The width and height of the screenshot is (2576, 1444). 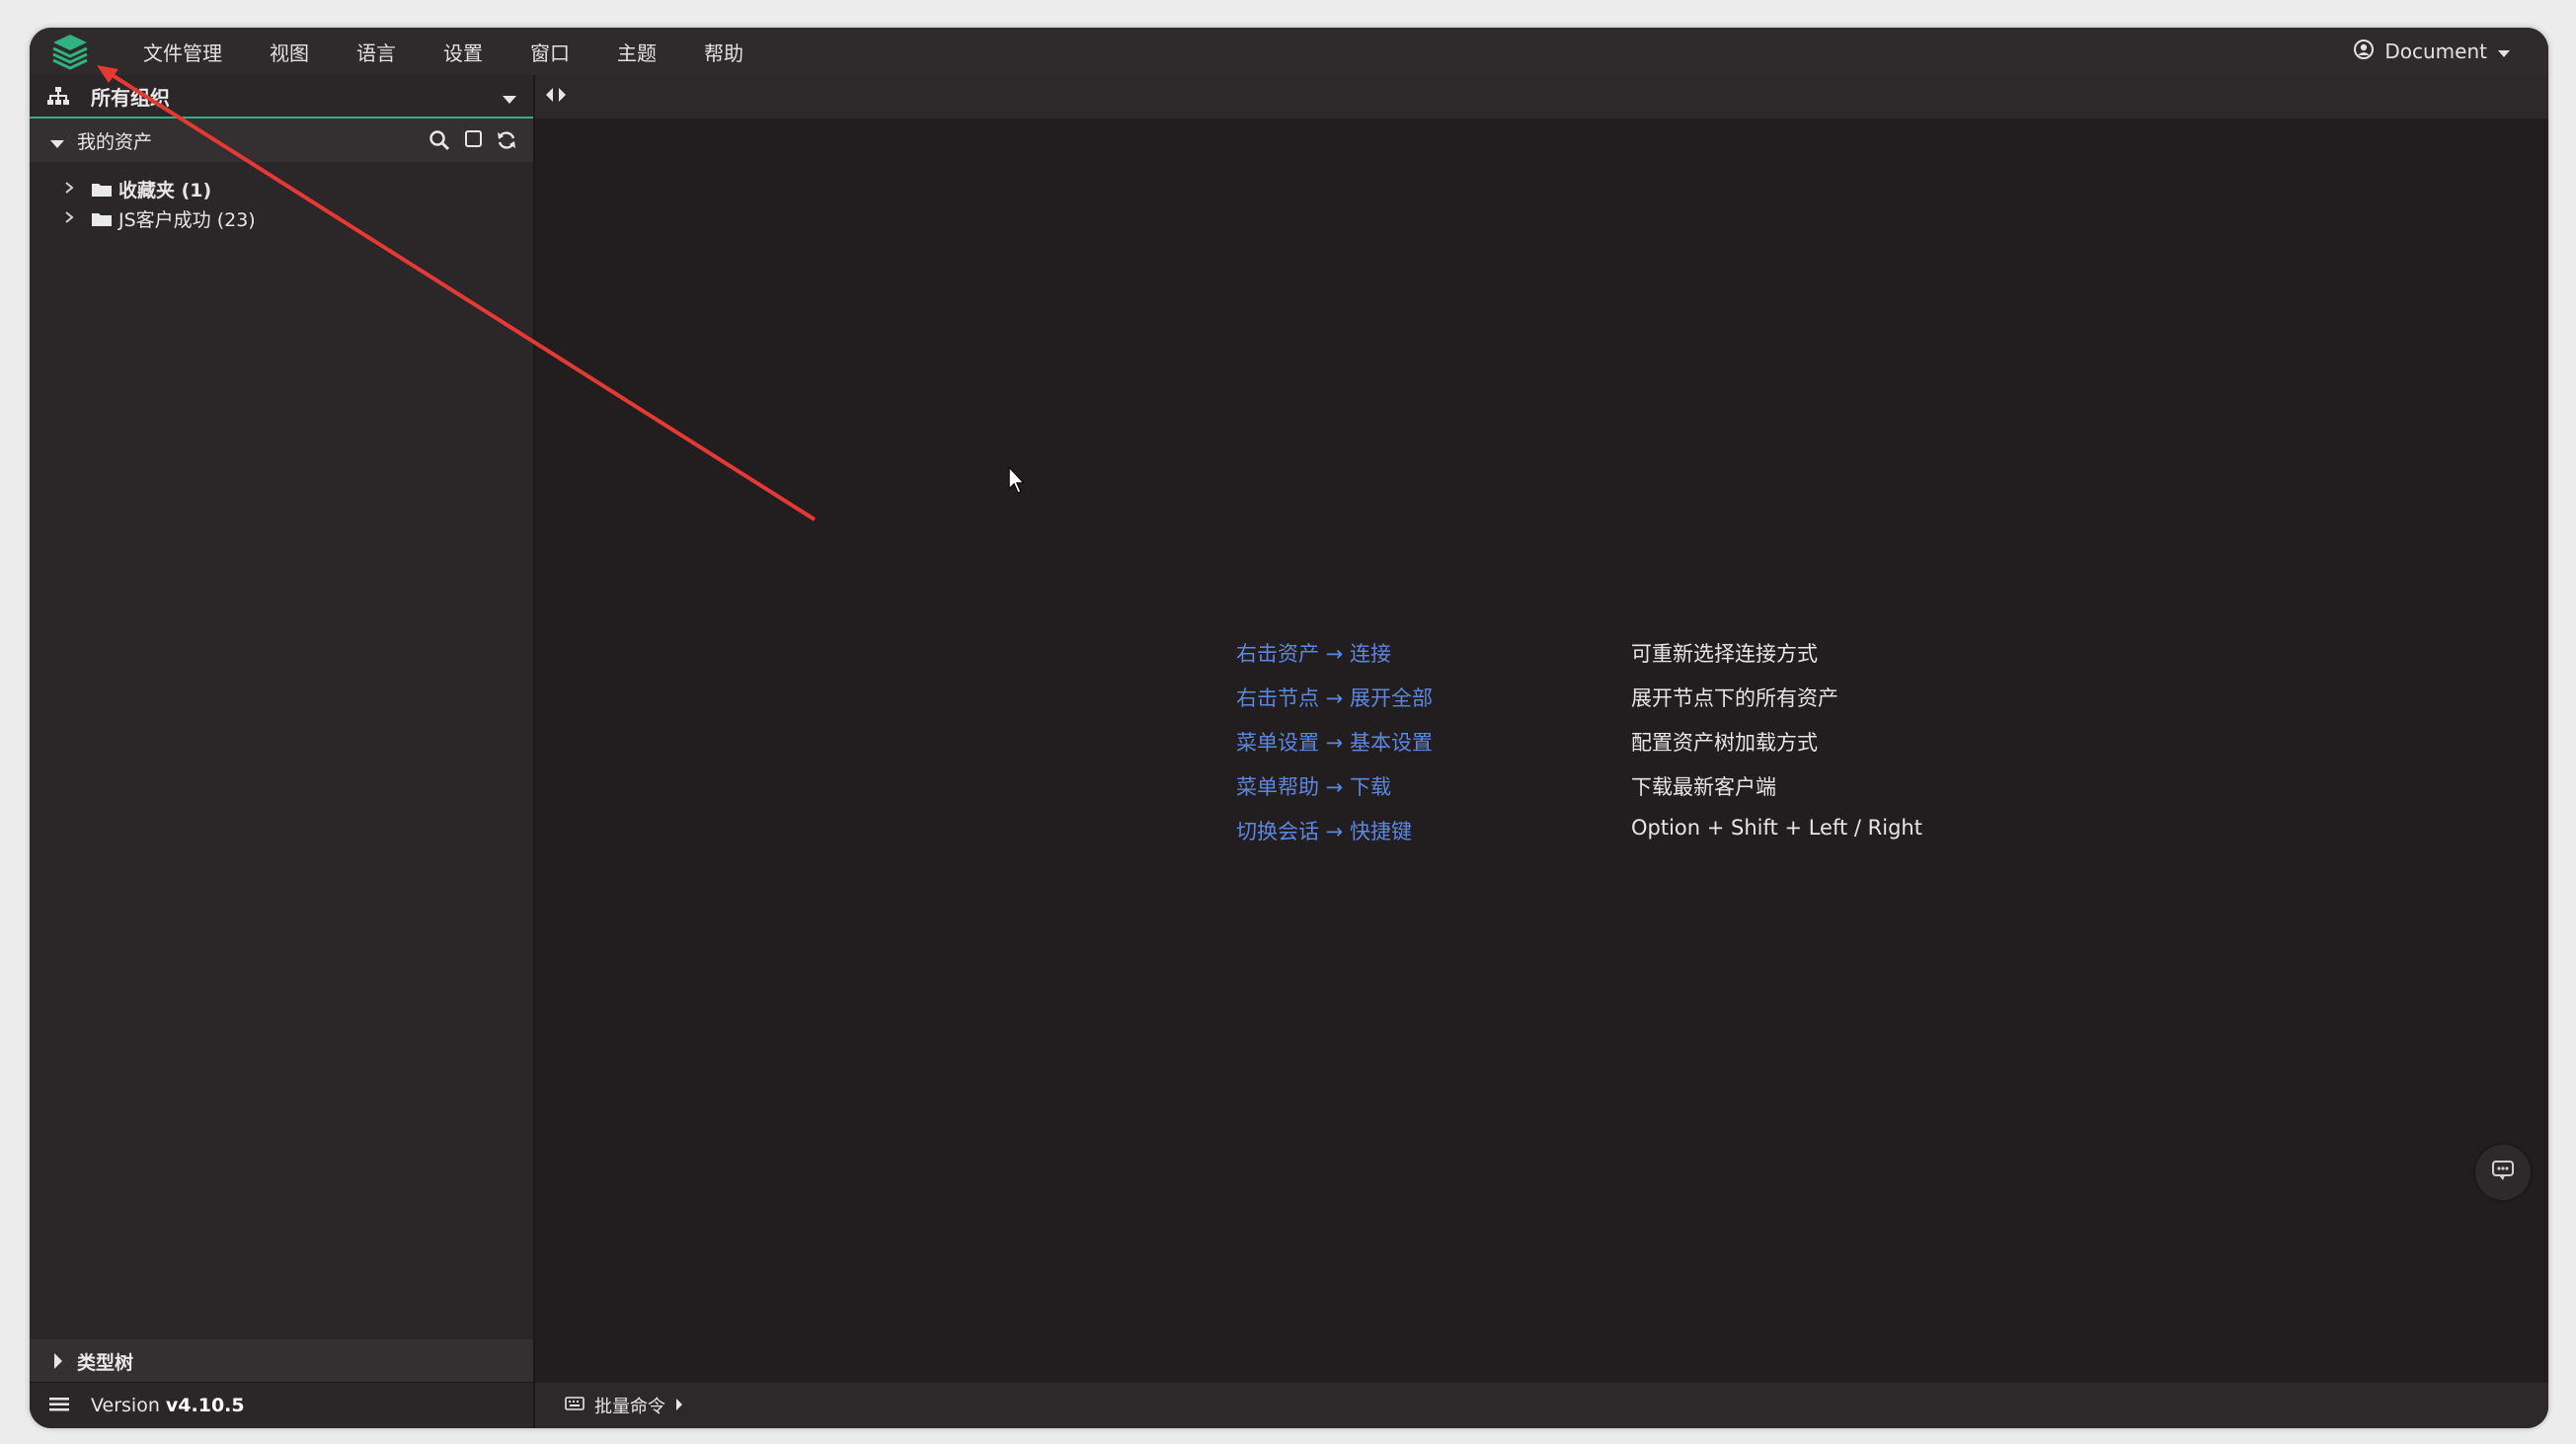 I want to click on chat-feedback-button, so click(x=2503, y=1172).